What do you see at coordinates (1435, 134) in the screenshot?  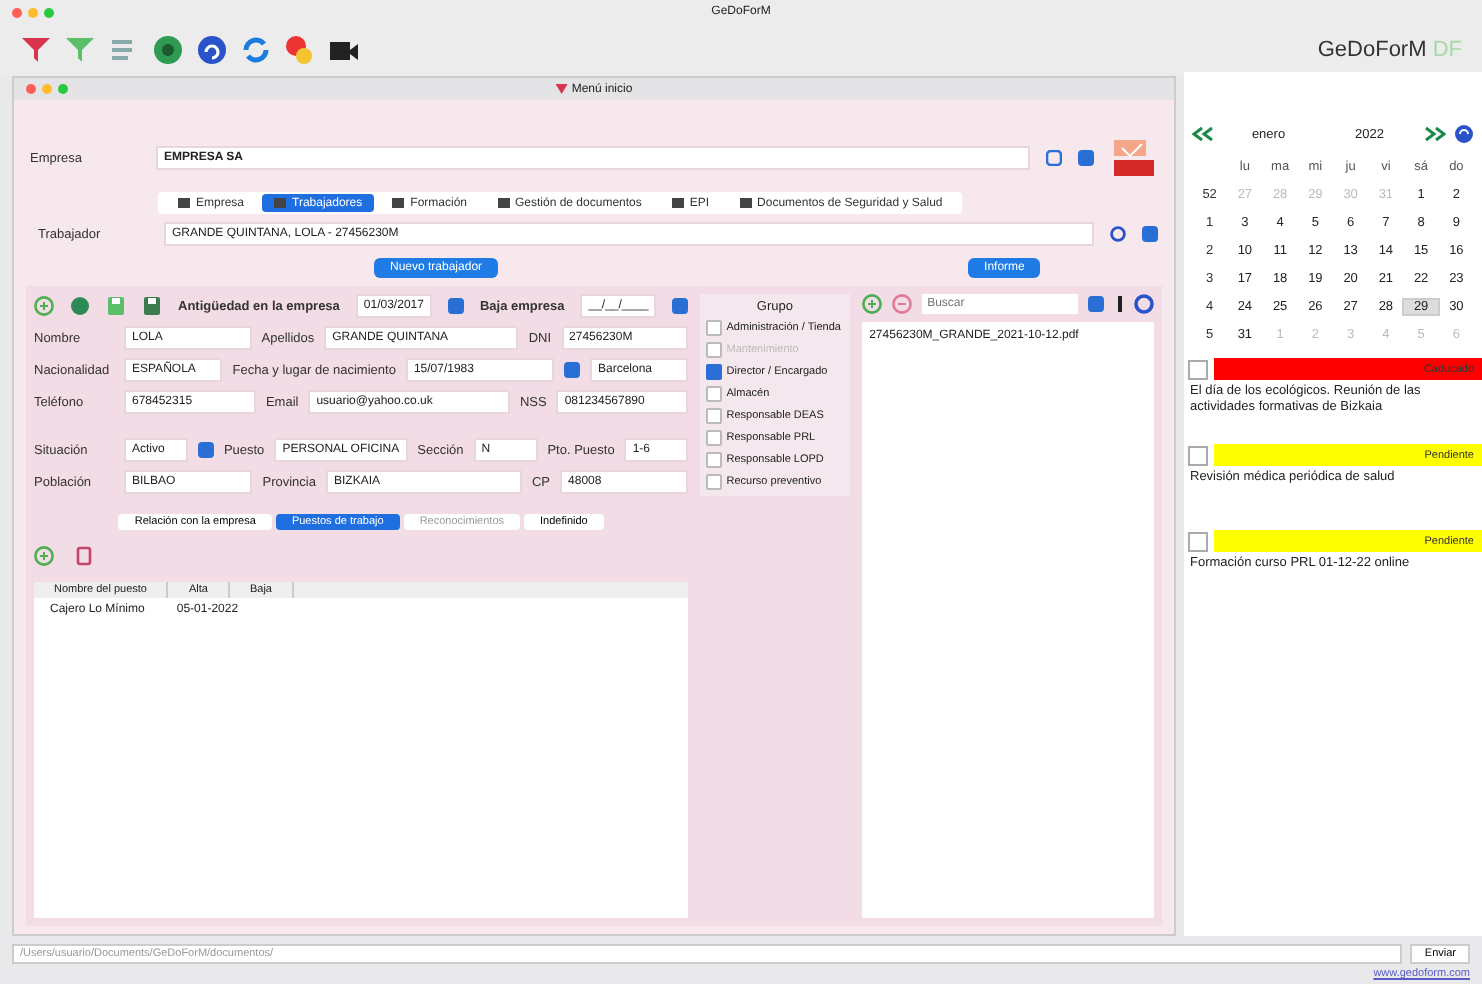 I see `next-month-icon` at bounding box center [1435, 134].